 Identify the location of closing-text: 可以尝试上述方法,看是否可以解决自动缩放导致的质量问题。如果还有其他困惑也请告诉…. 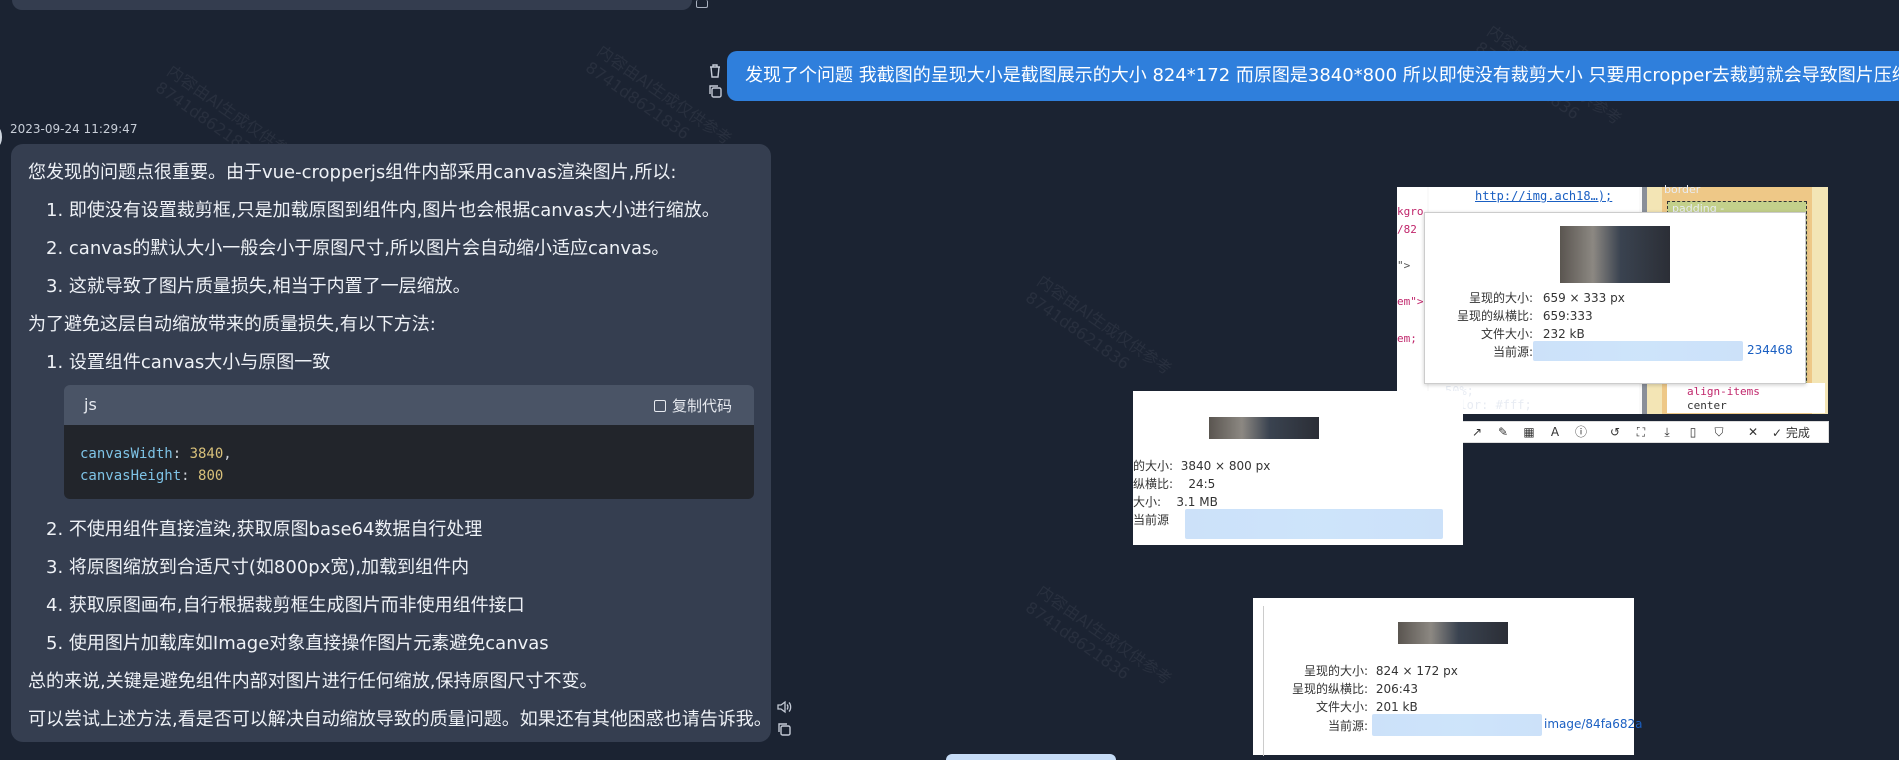
(400, 719).